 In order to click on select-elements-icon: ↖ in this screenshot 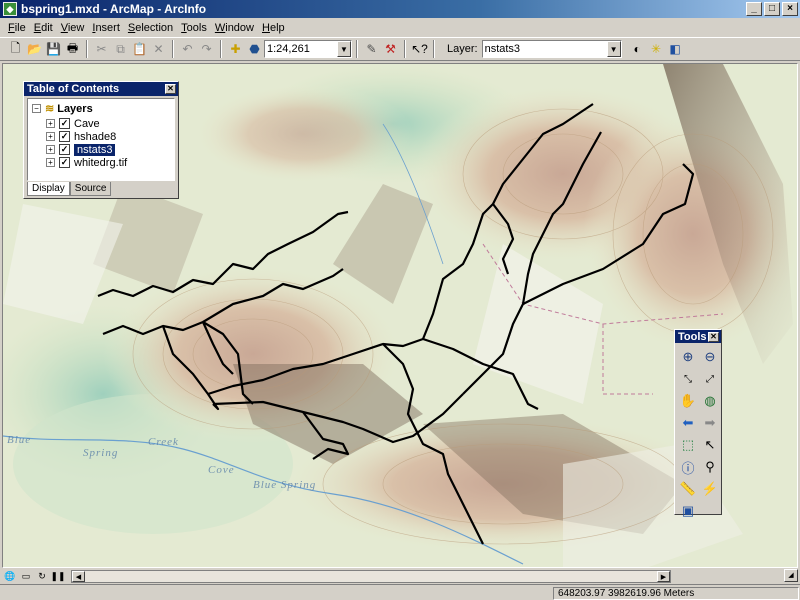, I will do `click(710, 445)`.